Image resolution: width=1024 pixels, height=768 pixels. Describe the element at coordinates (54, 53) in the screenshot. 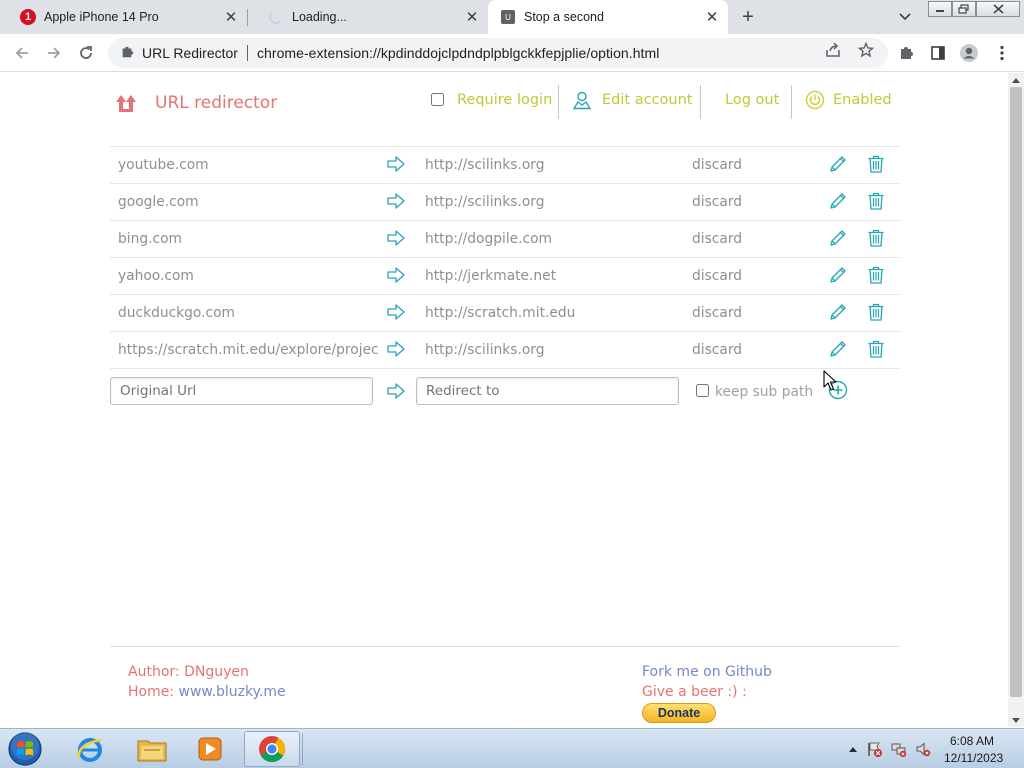

I see `forward-arrow-icon` at that location.